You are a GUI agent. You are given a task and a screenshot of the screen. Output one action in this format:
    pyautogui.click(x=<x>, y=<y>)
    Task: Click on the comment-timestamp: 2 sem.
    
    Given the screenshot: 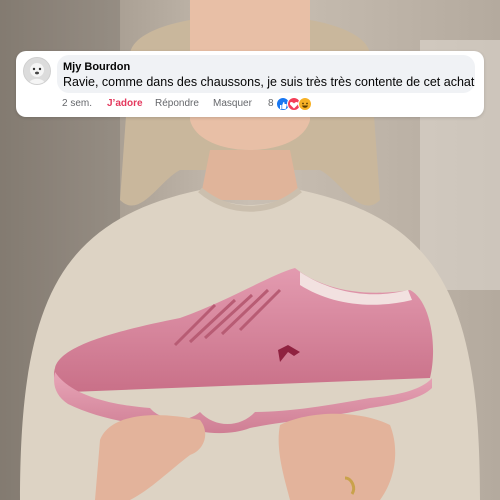 What is the action you would take?
    pyautogui.click(x=77, y=103)
    